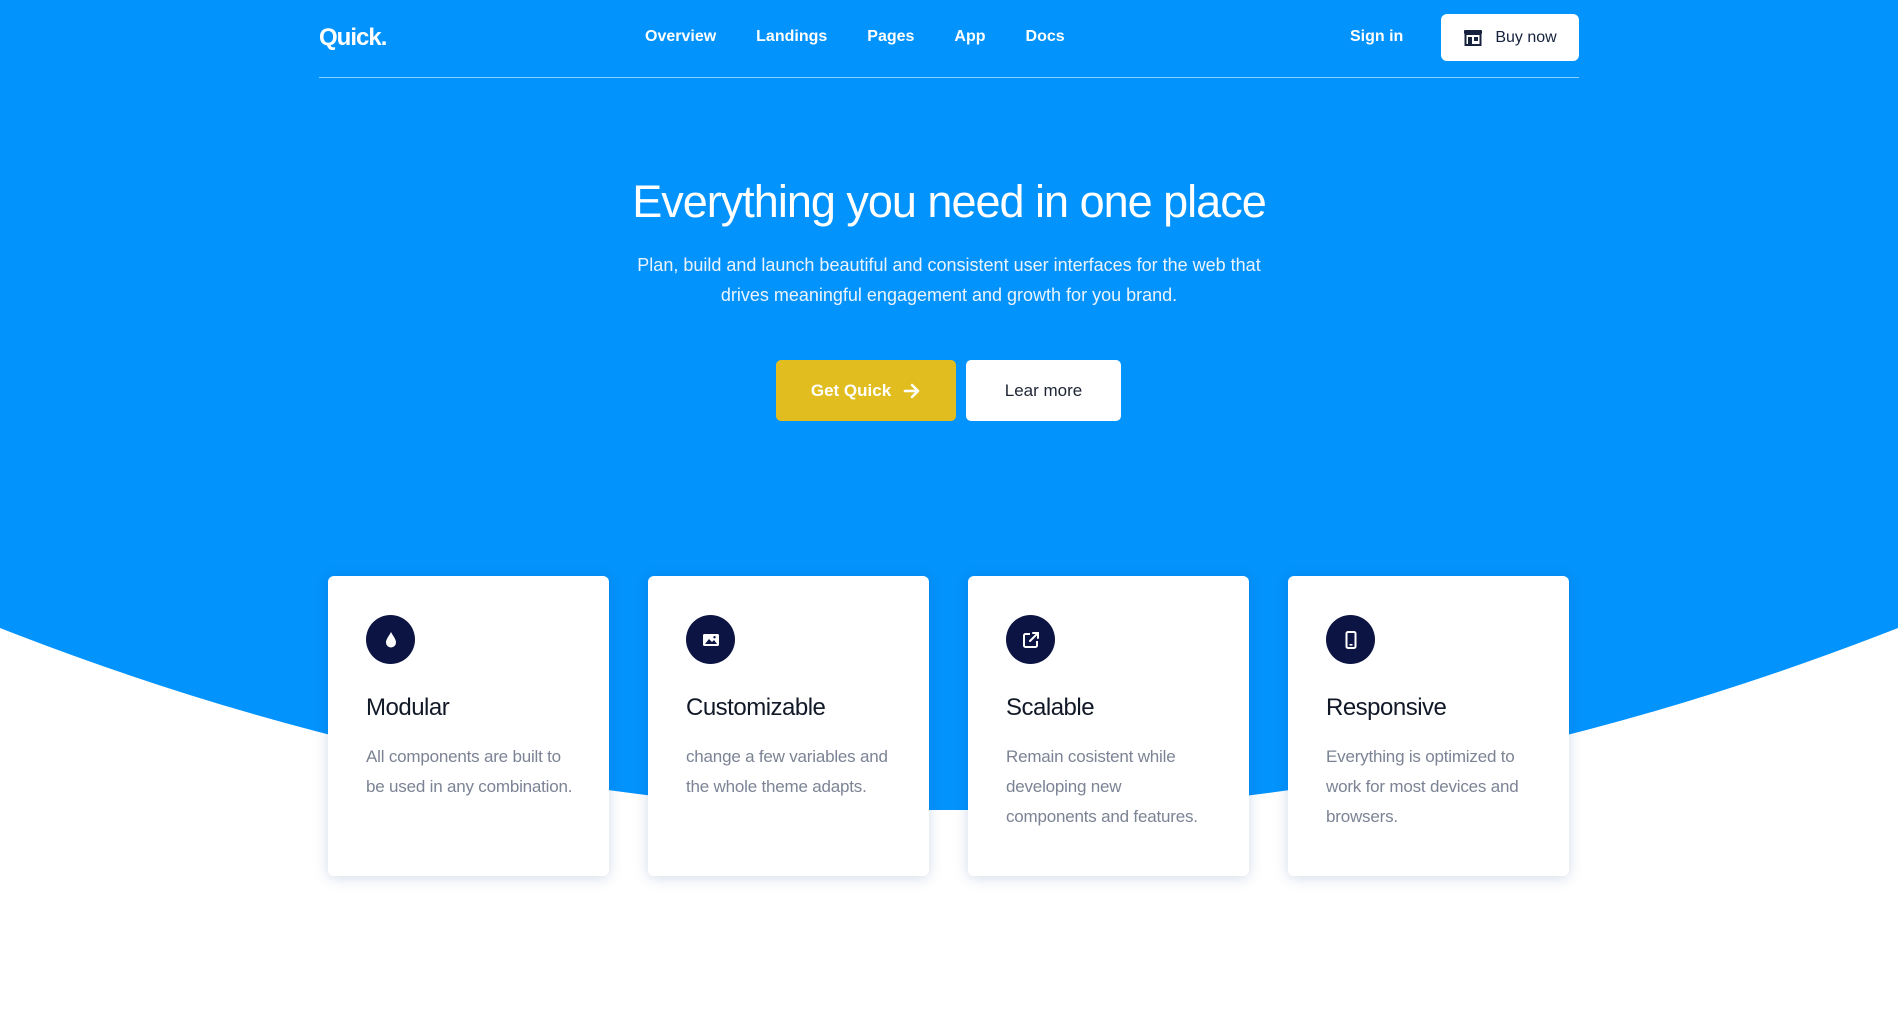 The image size is (1898, 1032). Describe the element at coordinates (1376, 37) in the screenshot. I see `sign-in-link: Sign in` at that location.